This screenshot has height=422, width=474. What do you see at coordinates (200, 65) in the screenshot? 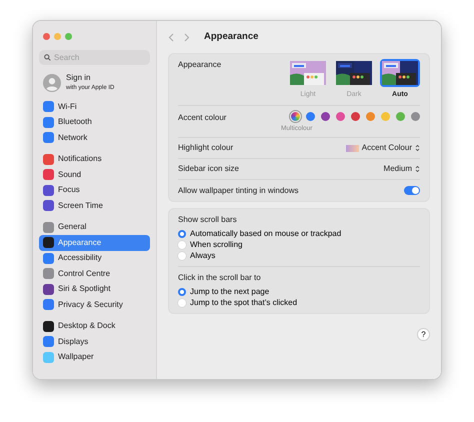
I see `setting-label: Appearance` at bounding box center [200, 65].